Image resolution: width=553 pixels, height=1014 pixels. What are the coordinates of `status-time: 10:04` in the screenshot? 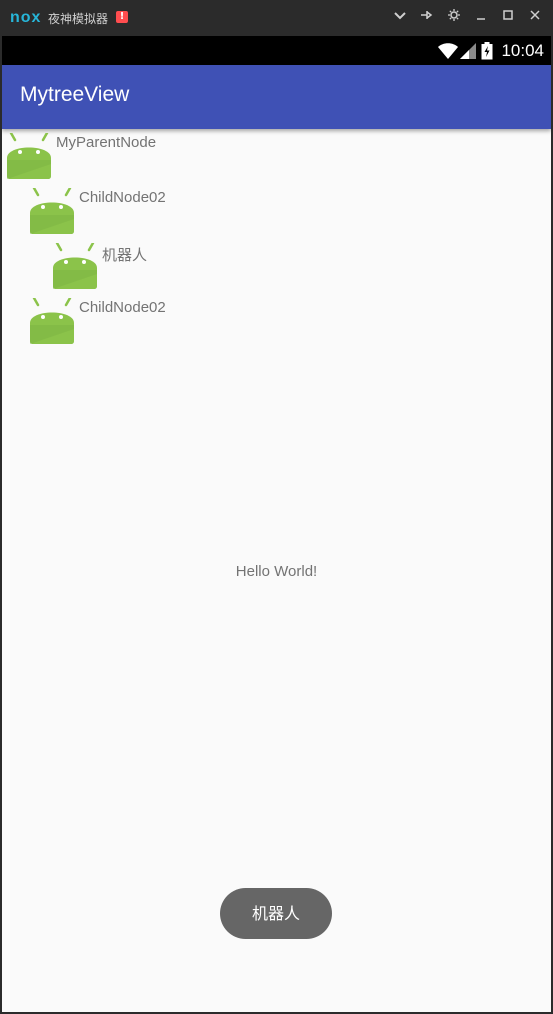 It's located at (522, 50).